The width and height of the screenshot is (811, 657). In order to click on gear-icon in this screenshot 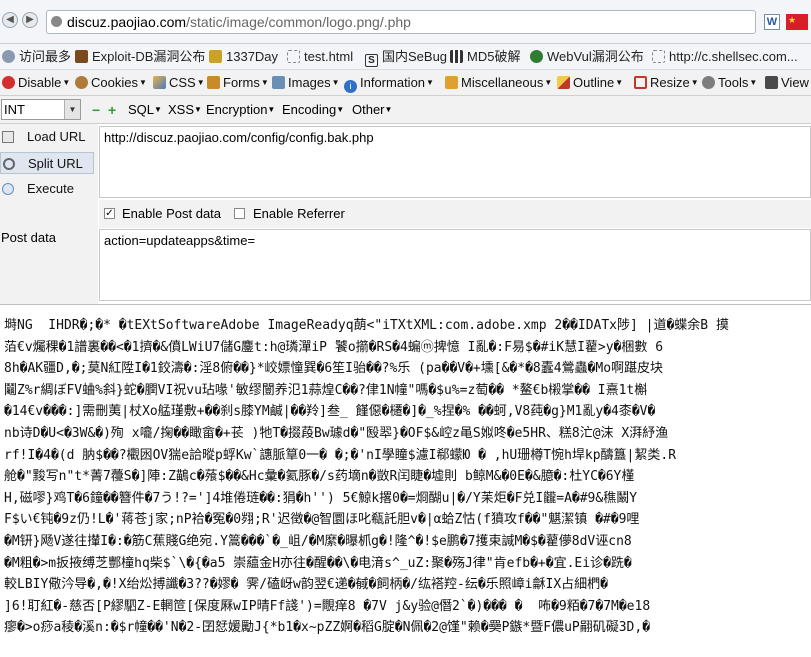, I will do `click(8, 56)`.